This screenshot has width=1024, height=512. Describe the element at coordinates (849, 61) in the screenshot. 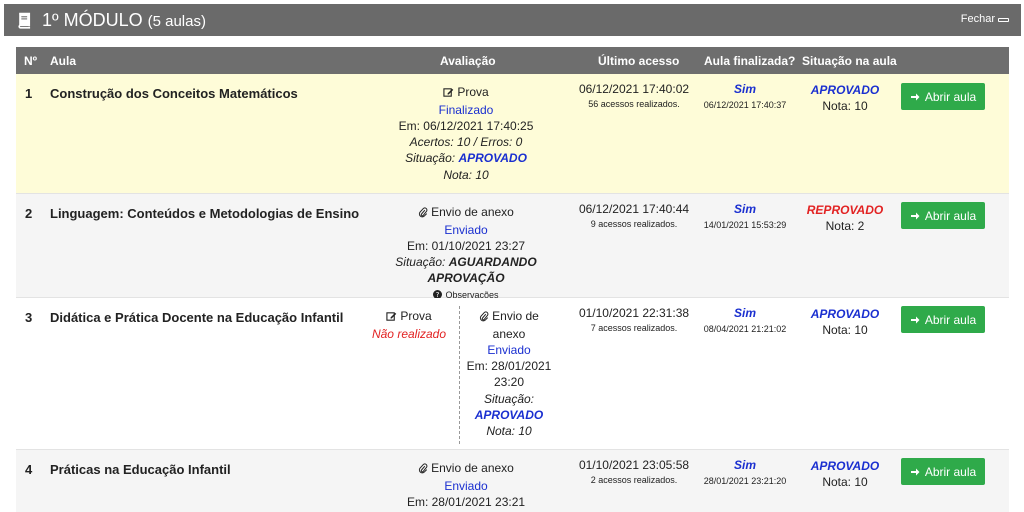

I see `header-situation: Situação na aula` at that location.